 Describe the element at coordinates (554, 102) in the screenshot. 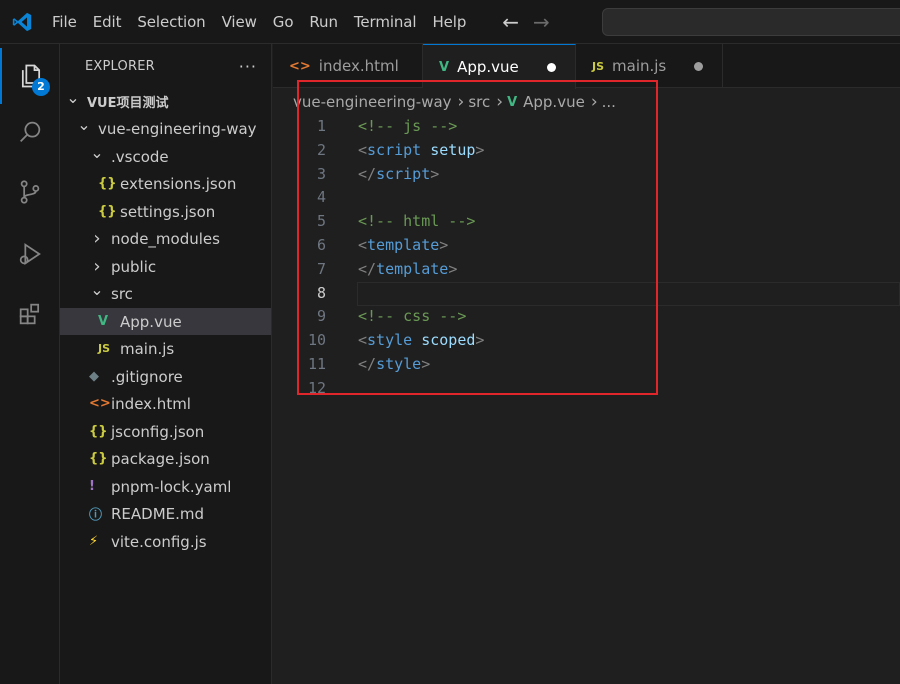

I see `breadcrumb-item: App.vue` at that location.